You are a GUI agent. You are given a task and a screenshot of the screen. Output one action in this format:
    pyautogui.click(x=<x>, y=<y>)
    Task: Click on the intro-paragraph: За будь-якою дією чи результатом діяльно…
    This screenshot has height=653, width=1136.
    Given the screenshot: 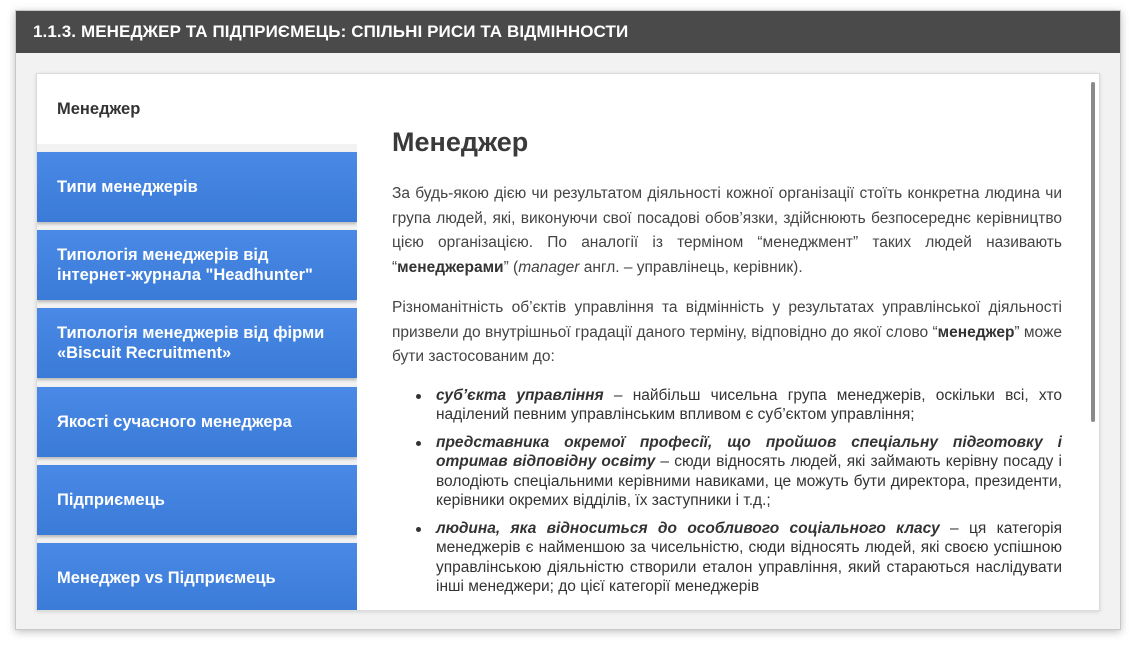 What is the action you would take?
    pyautogui.click(x=727, y=230)
    